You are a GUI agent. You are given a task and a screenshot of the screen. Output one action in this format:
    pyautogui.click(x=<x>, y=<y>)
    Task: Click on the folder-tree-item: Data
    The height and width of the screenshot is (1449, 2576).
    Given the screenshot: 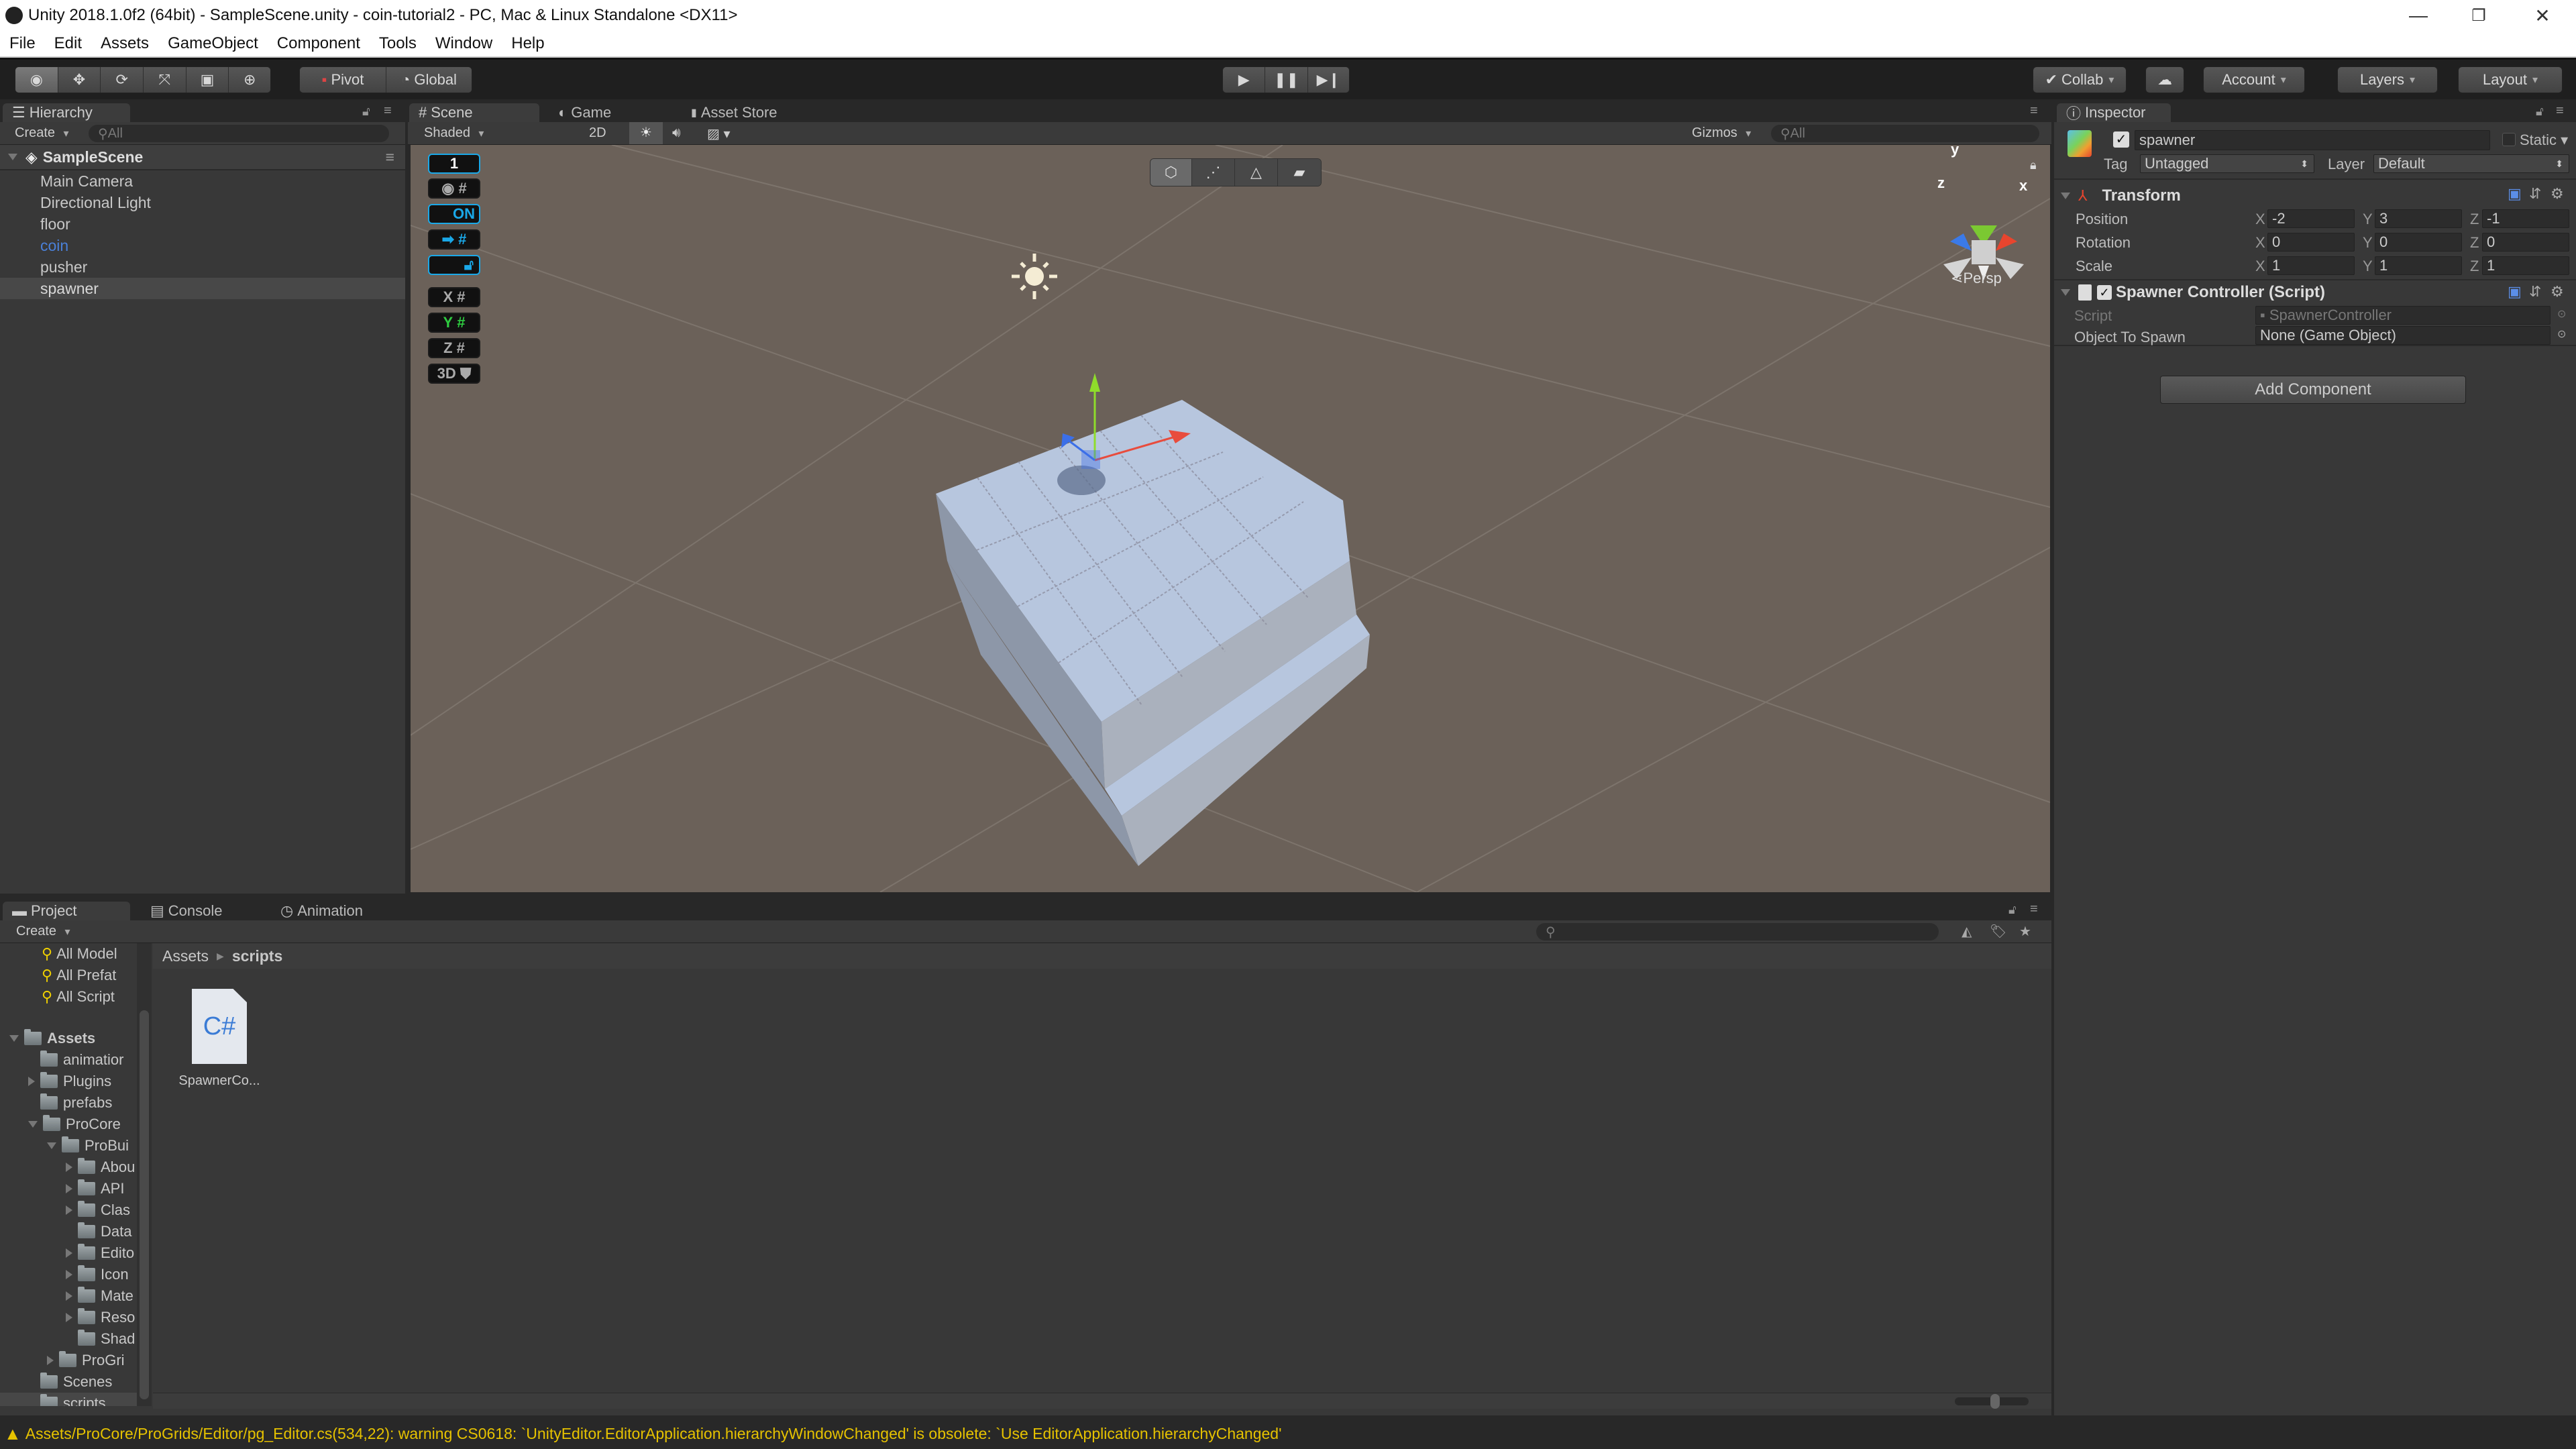 What is the action you would take?
    pyautogui.click(x=98, y=1231)
    